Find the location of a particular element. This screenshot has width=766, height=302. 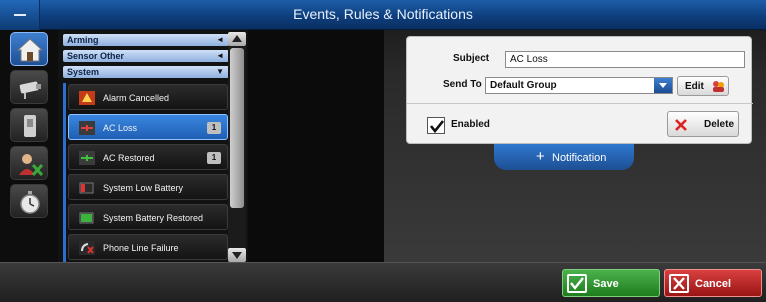

cancel-button: Cancel is located at coordinates (713, 283).